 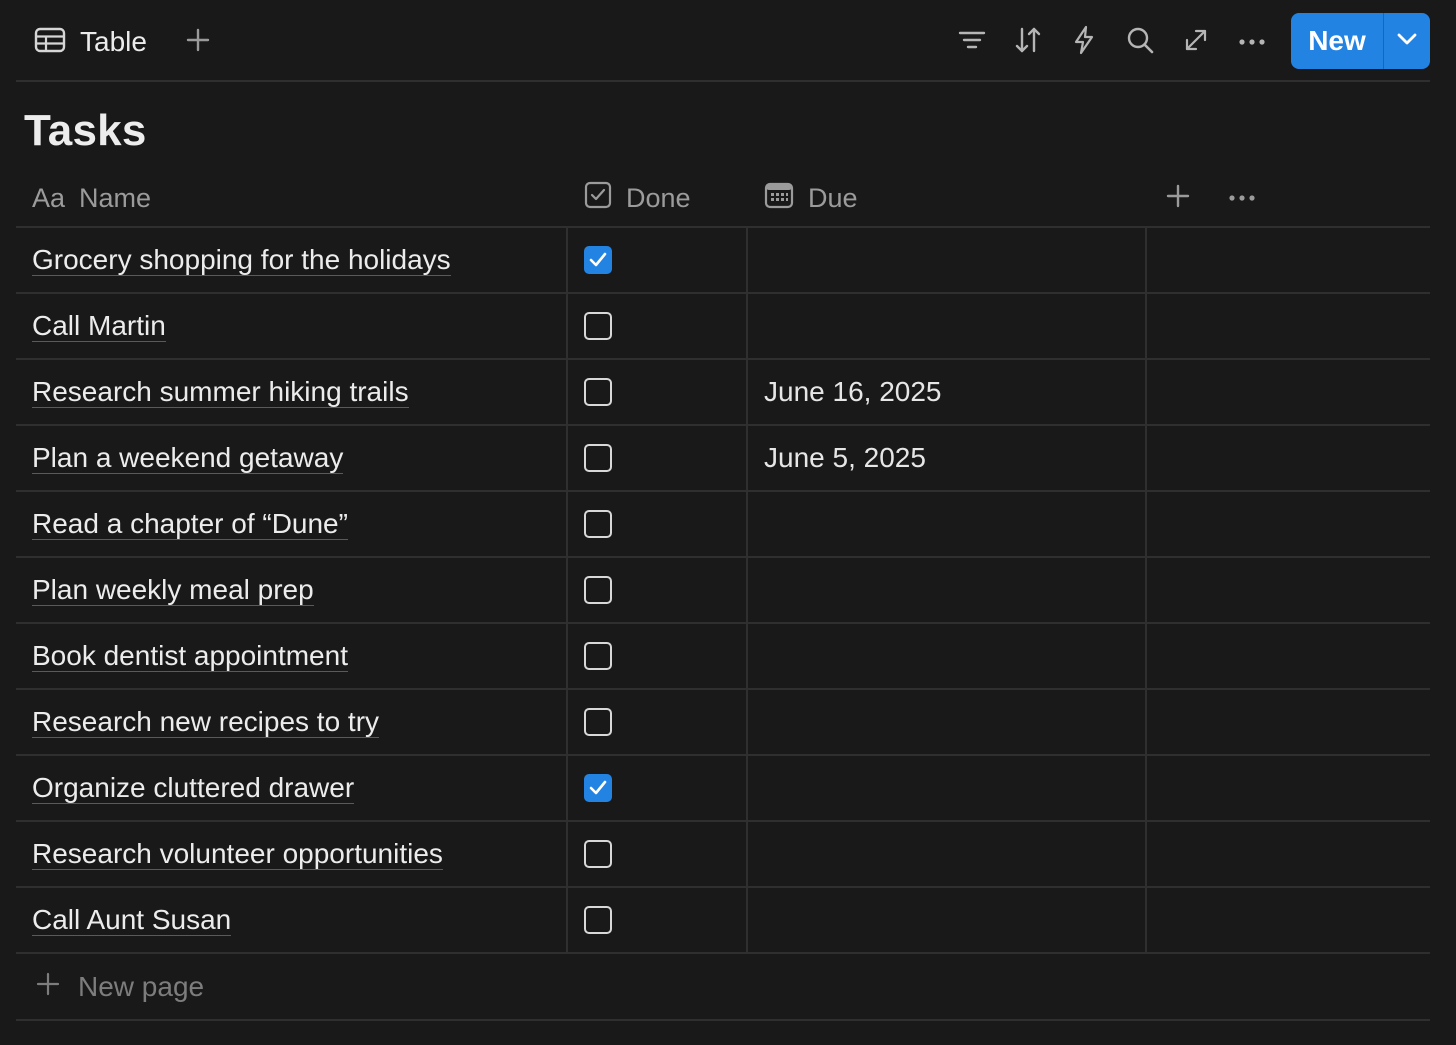 I want to click on table-row: Call Martin, so click(x=723, y=327).